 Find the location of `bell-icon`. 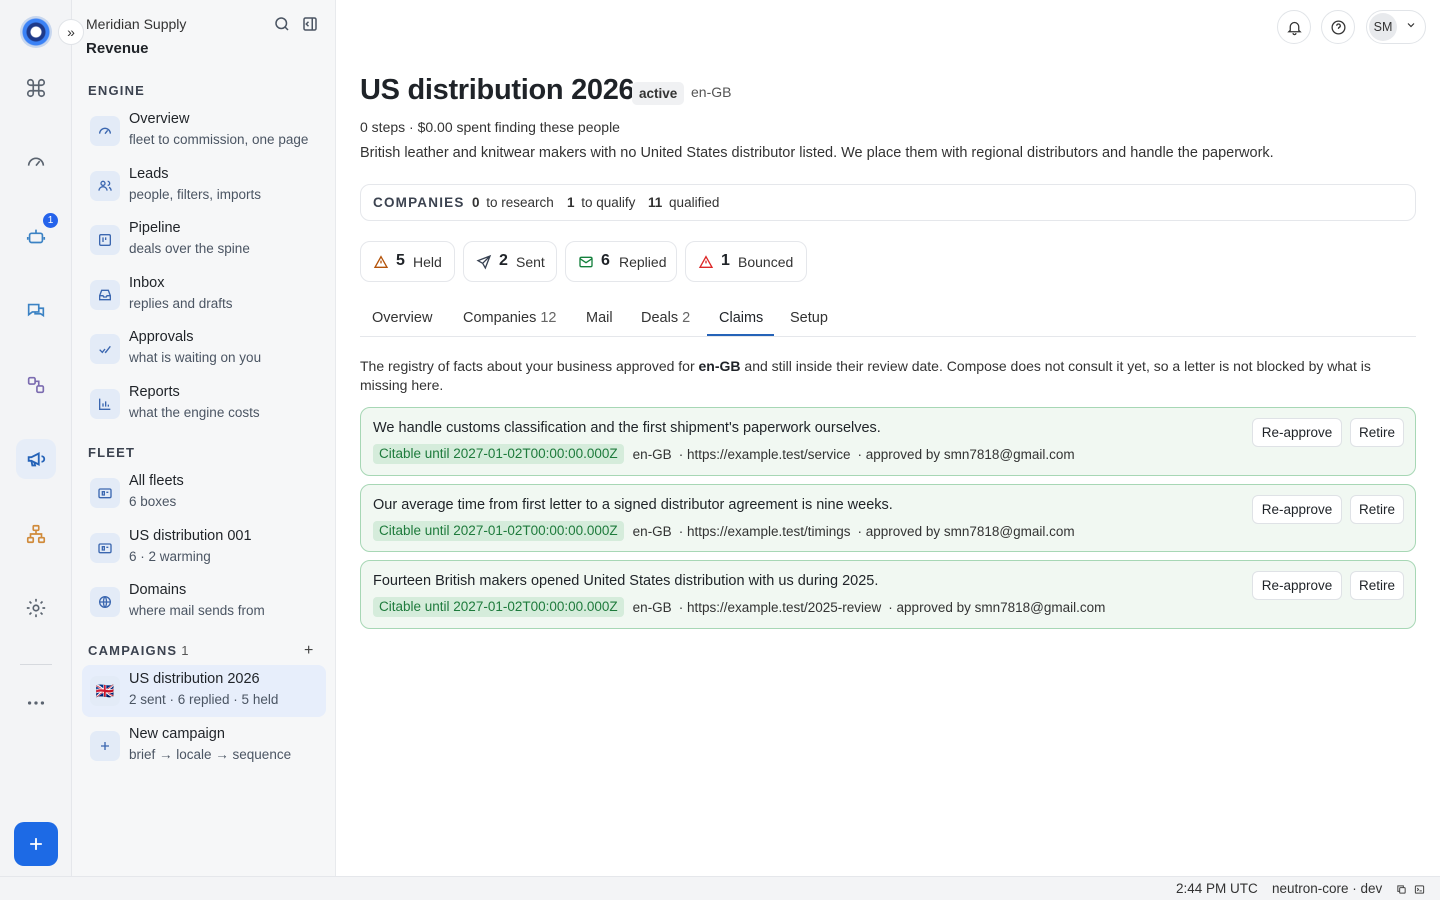

bell-icon is located at coordinates (1294, 28).